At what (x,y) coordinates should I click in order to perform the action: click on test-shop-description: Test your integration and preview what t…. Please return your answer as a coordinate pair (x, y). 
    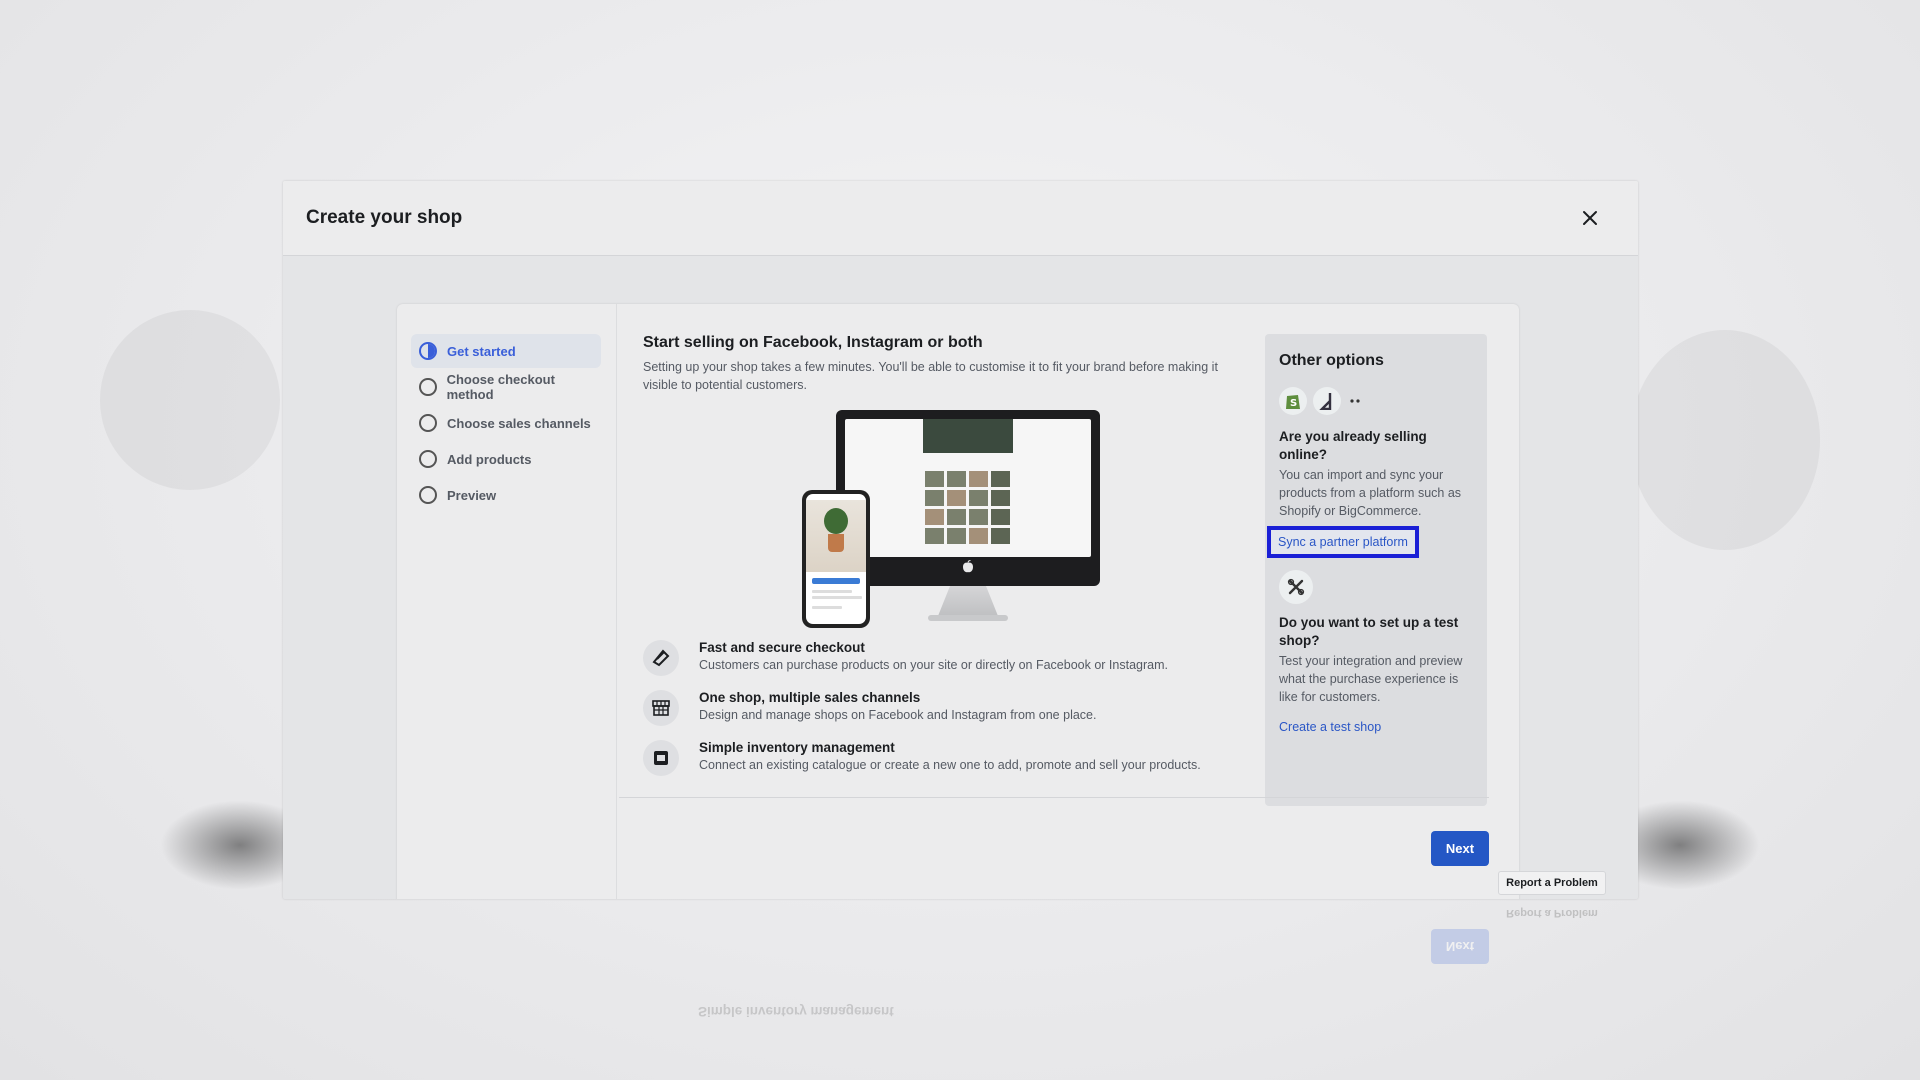
    Looking at the image, I should click on (1371, 679).